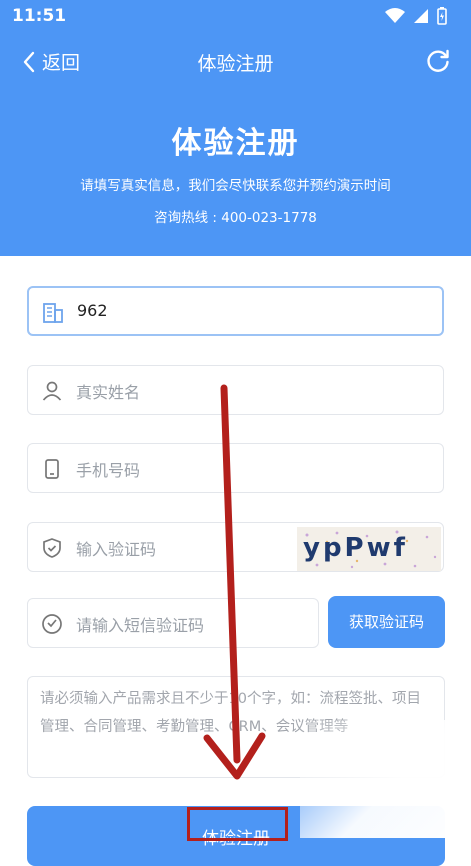 This screenshot has height=866, width=471. Describe the element at coordinates (235, 186) in the screenshot. I see `page-subtitle: 请填写真实信息，我们会尽快联系您并预约演示时间` at that location.